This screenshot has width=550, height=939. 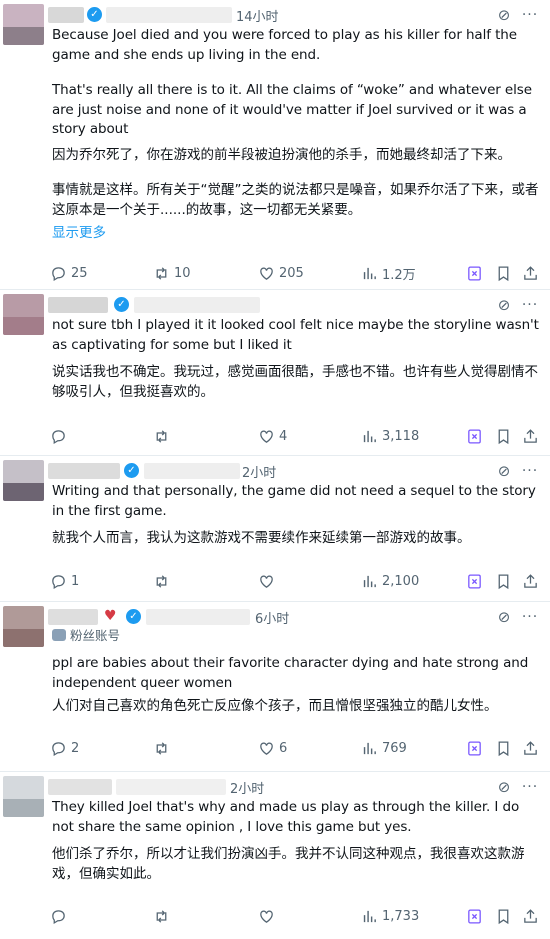 I want to click on like-button: 6, so click(x=272, y=749).